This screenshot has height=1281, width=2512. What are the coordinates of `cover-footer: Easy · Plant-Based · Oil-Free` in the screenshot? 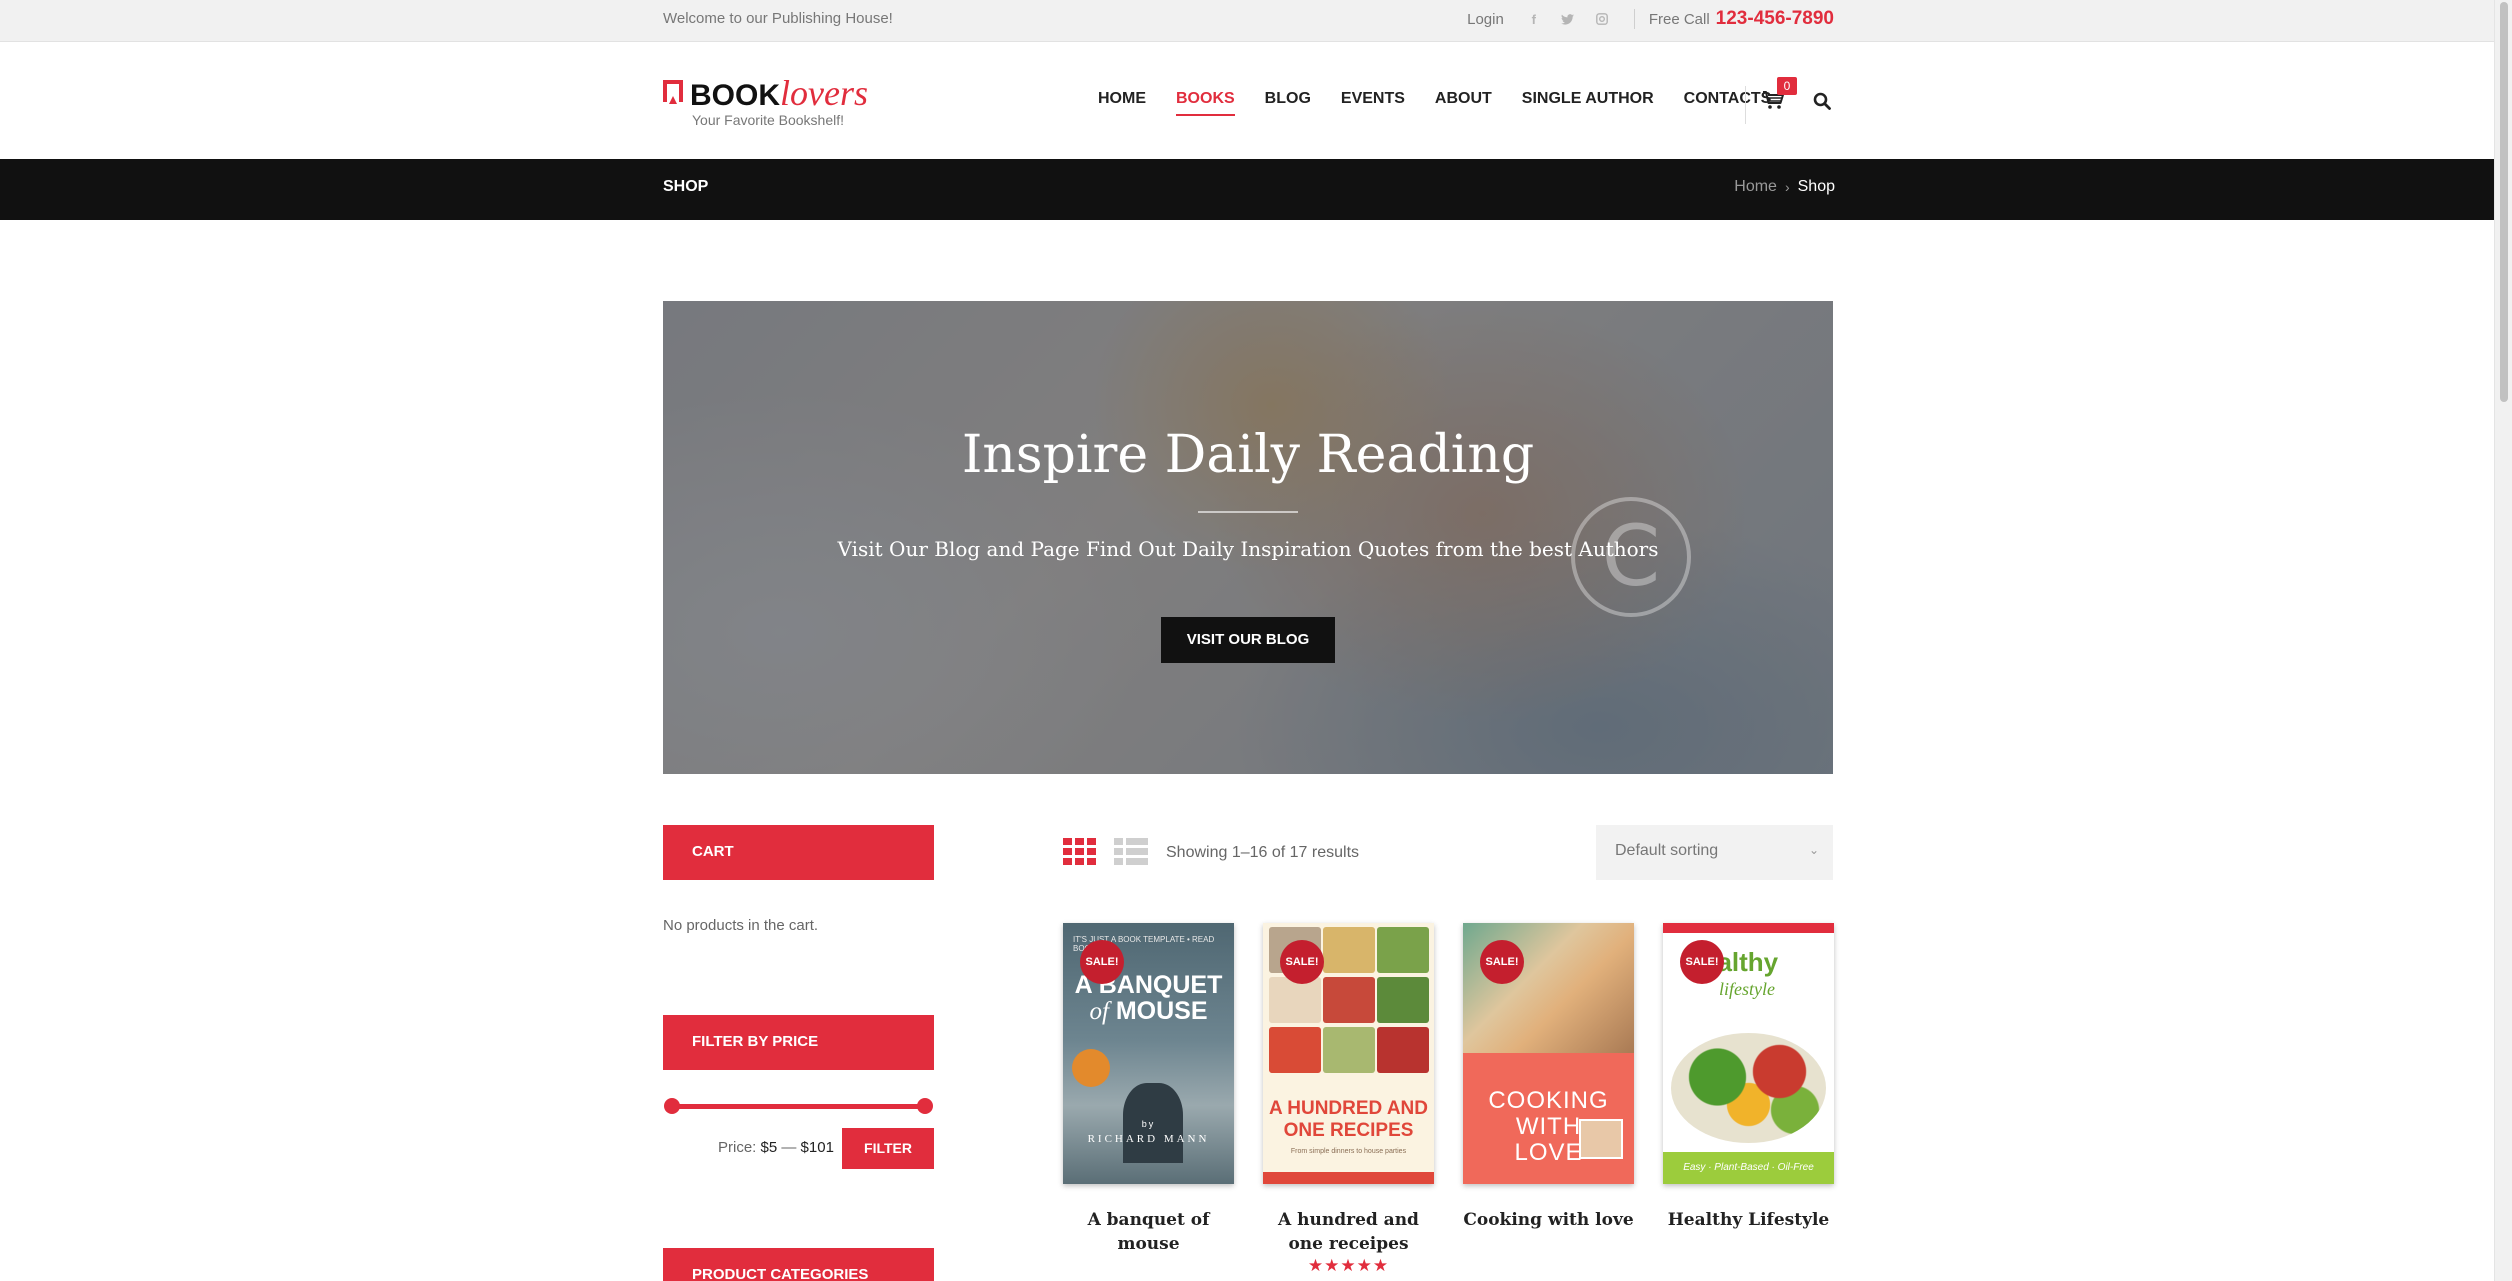 It's located at (1748, 1168).